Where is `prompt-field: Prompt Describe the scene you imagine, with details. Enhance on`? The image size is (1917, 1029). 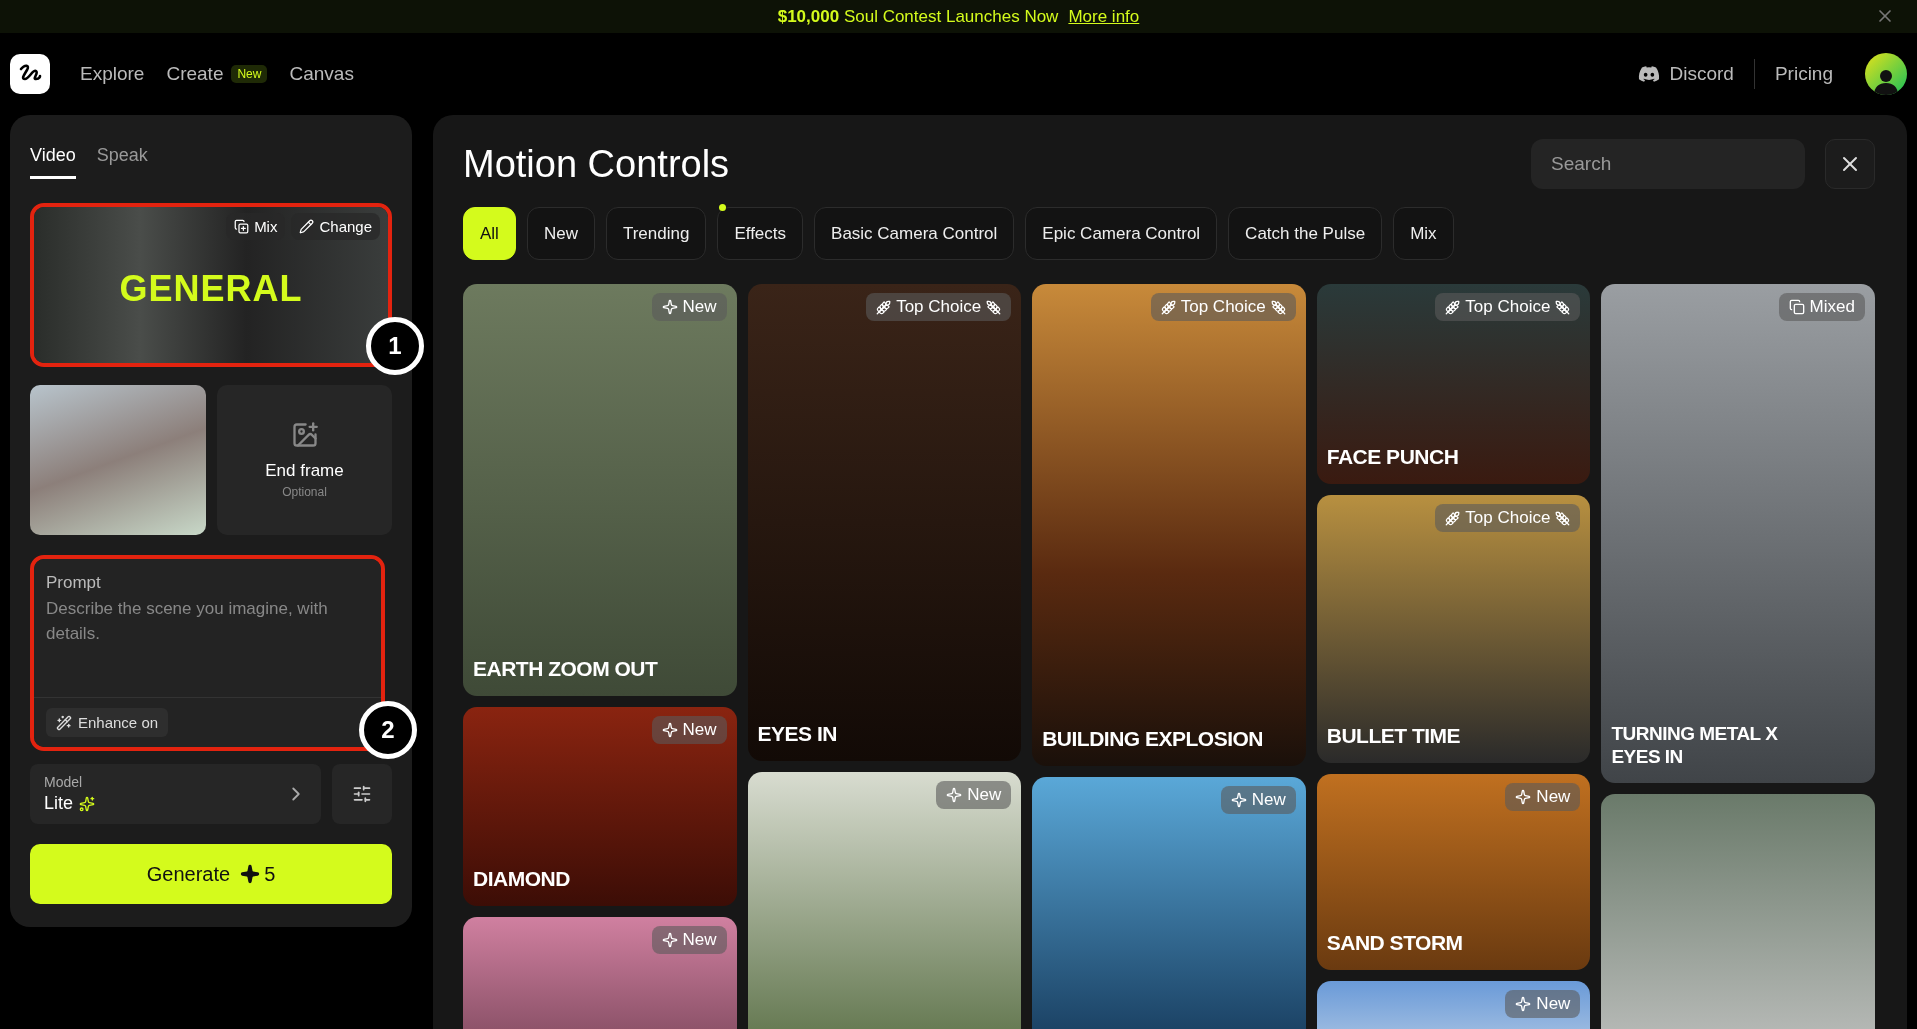 prompt-field: Prompt Describe the scene you imagine, with details. Enhance on is located at coordinates (207, 653).